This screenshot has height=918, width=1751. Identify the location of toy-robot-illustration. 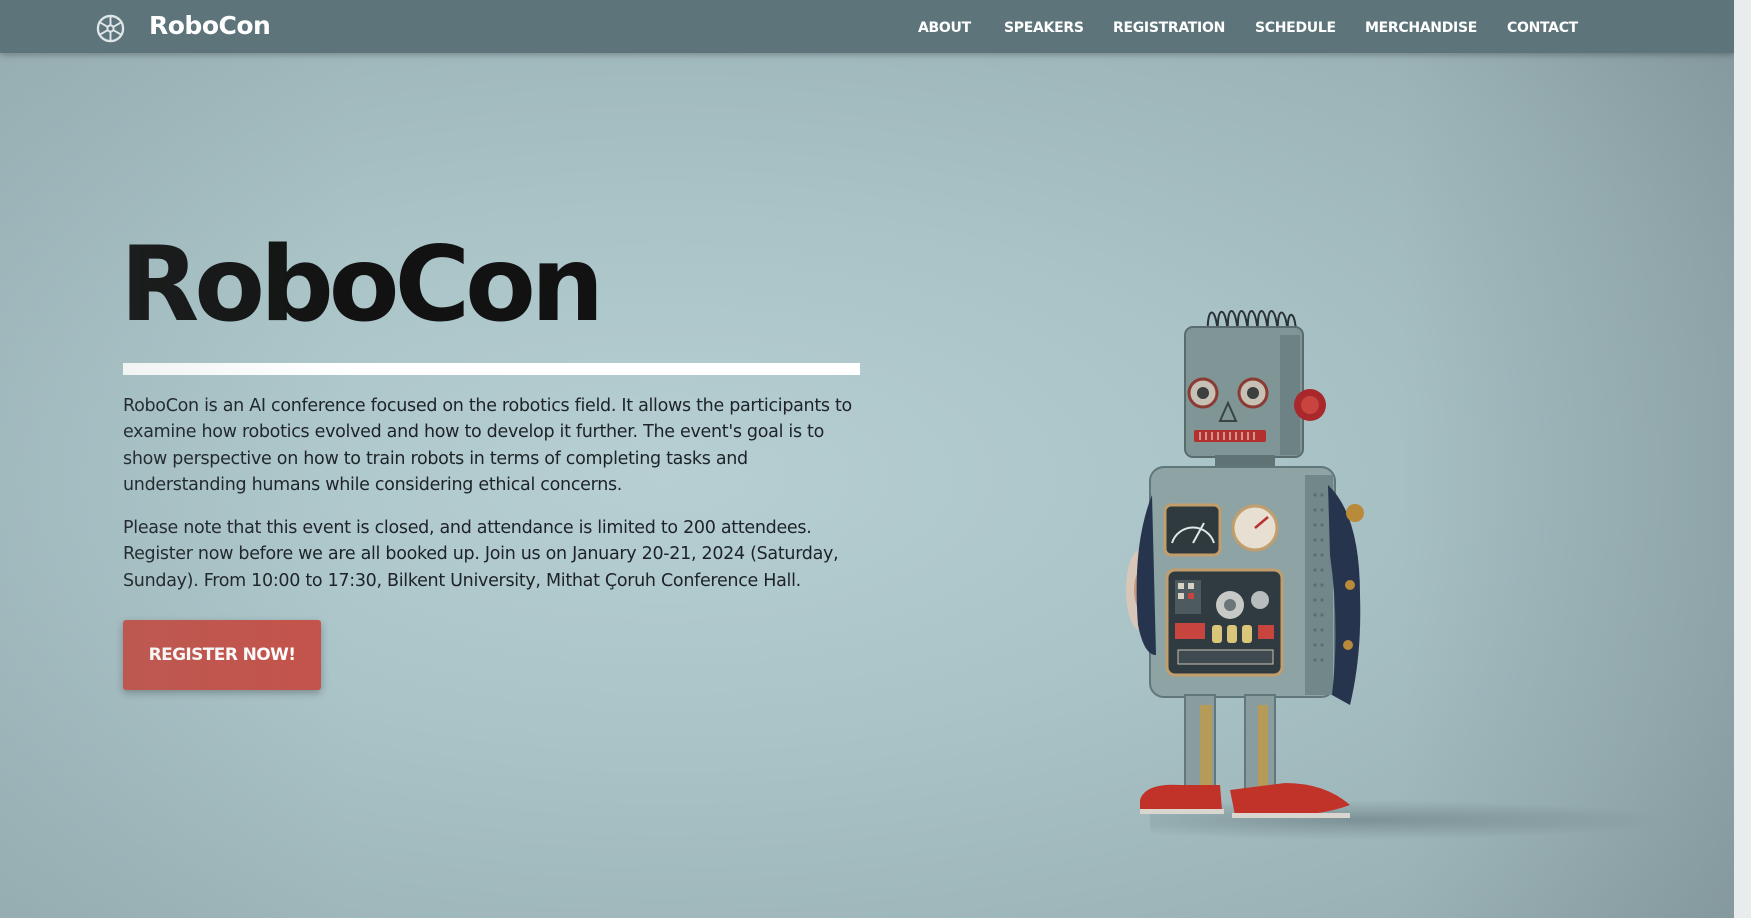
(1245, 564).